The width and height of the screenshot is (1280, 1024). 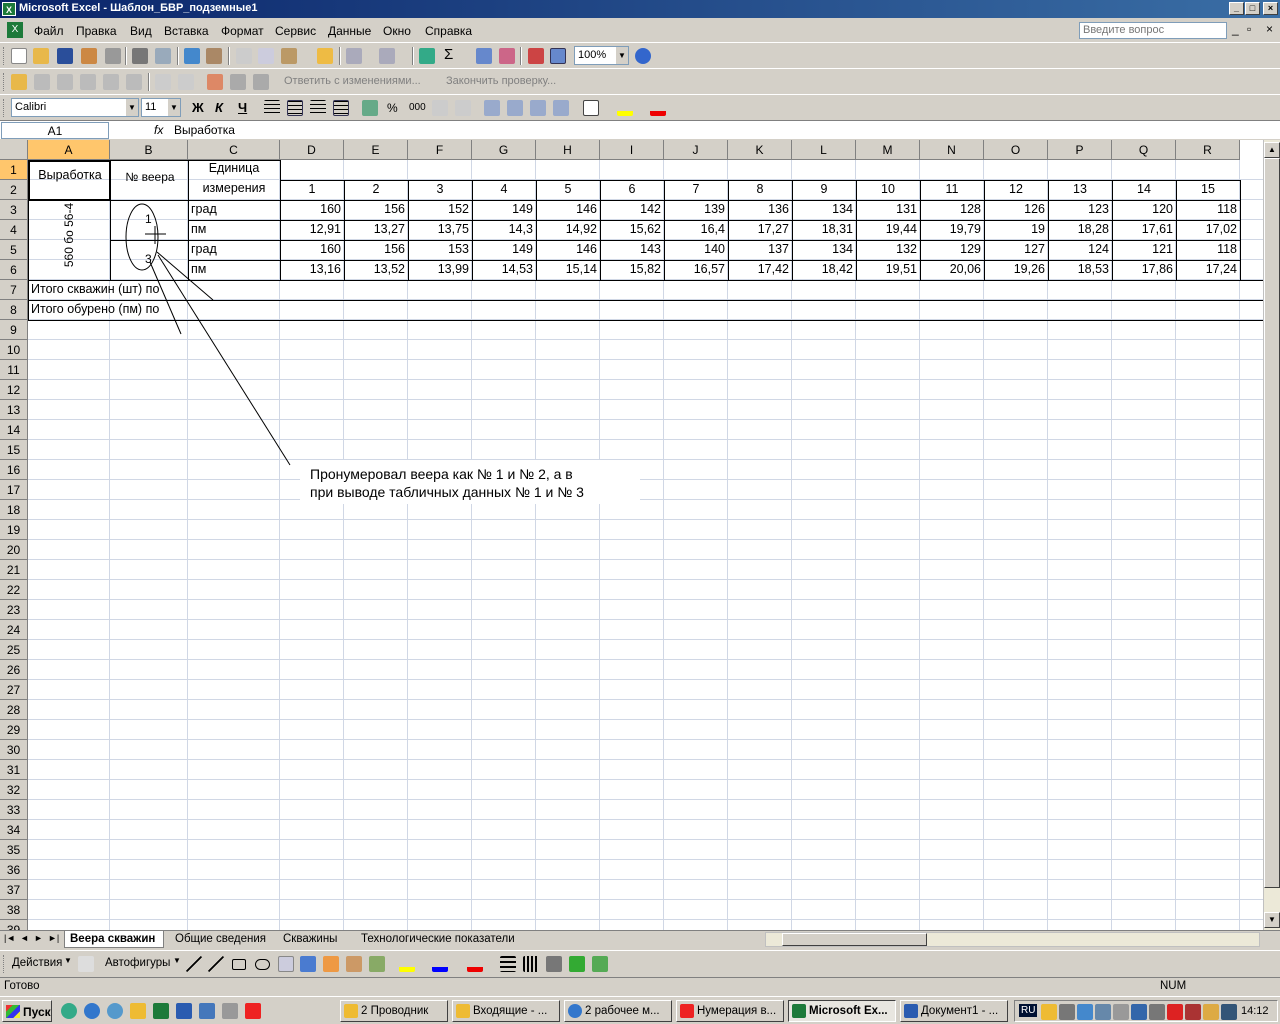 I want to click on value-cell: 20,06, so click(x=952, y=269).